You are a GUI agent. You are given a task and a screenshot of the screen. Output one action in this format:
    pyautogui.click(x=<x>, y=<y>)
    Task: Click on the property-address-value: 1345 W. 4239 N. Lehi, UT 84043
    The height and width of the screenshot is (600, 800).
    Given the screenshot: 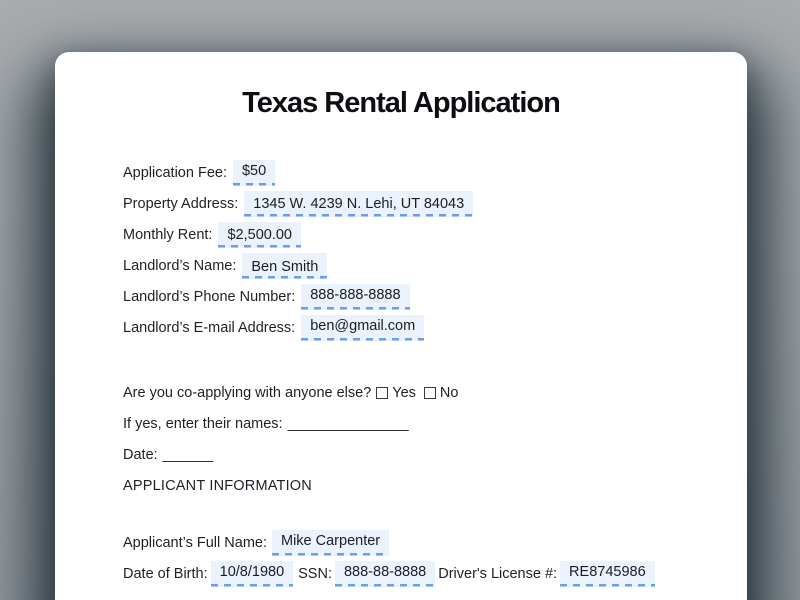 What is the action you would take?
    pyautogui.click(x=359, y=203)
    